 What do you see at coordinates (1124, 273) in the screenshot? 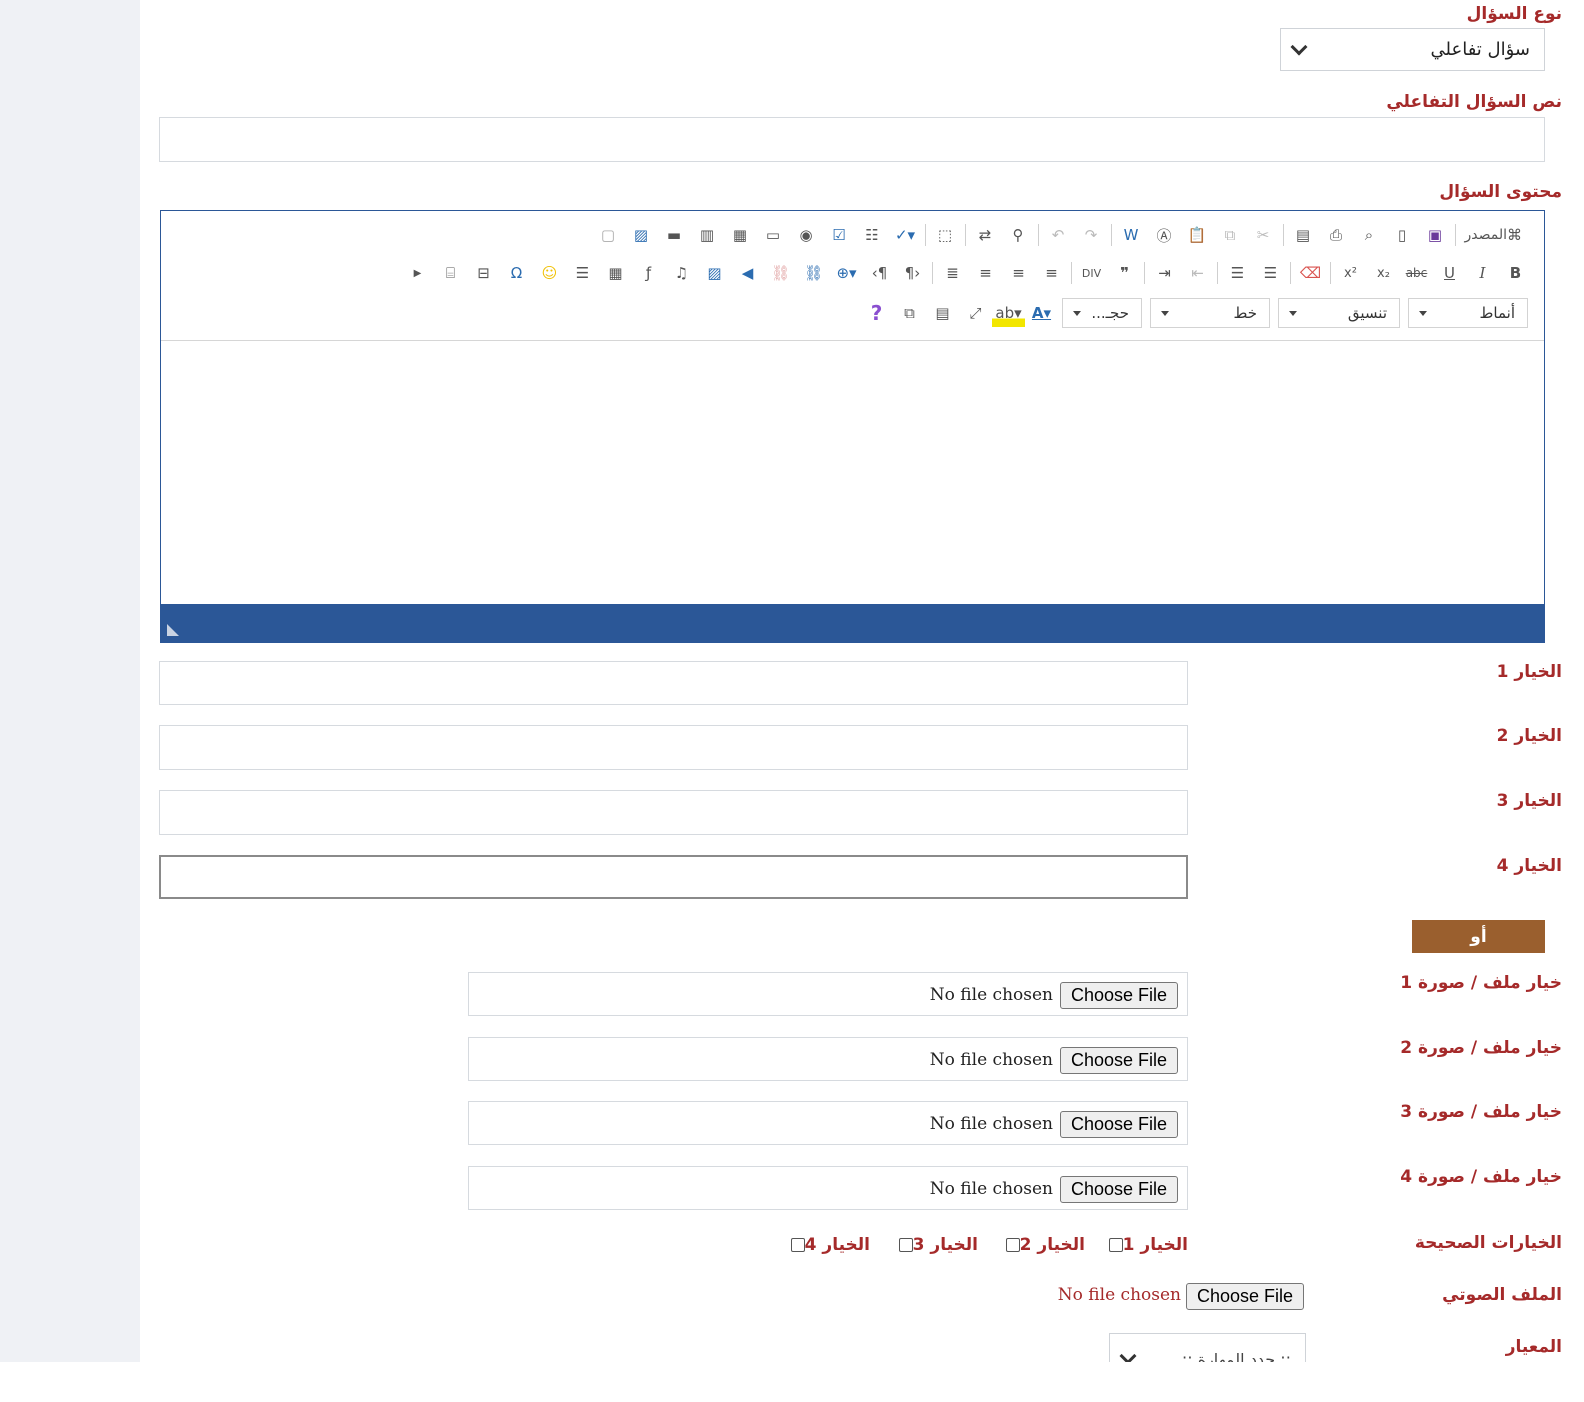
I see `blockquote-icon: ❞` at bounding box center [1124, 273].